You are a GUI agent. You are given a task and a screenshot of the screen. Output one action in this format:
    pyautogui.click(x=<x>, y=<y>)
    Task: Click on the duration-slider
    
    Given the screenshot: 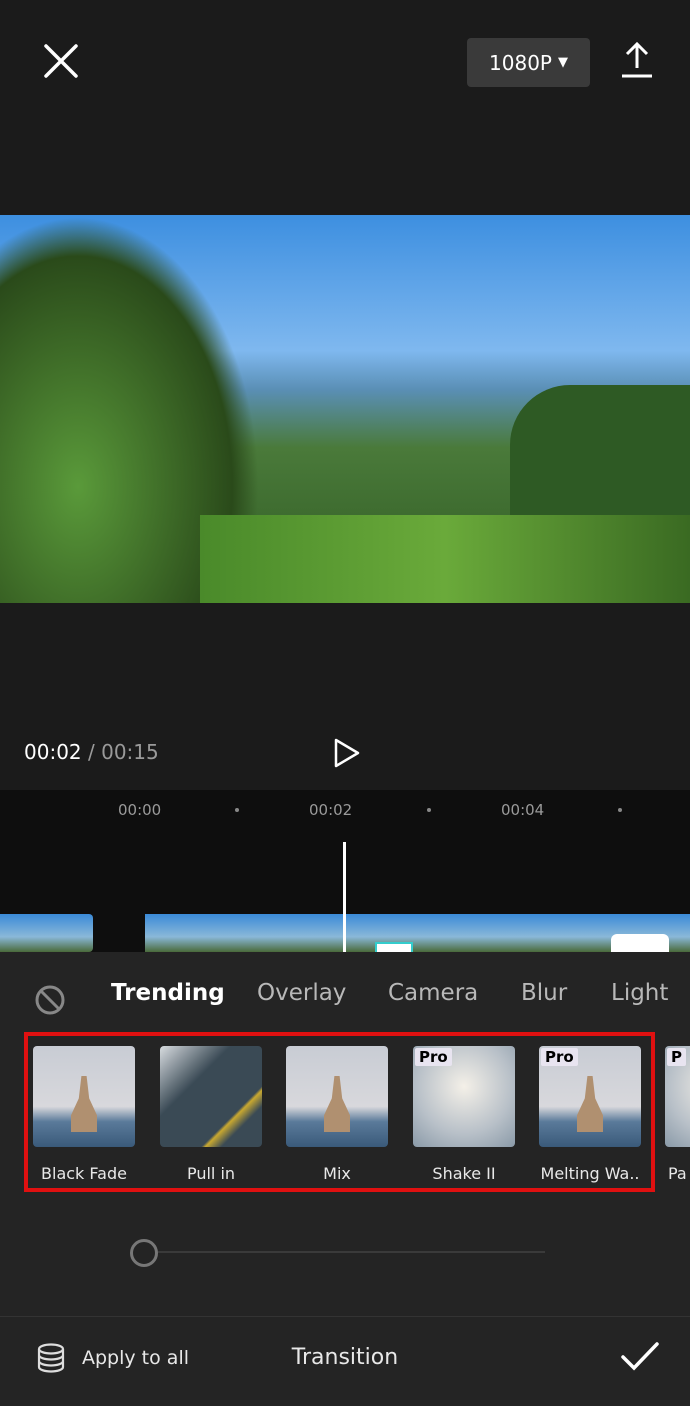 What is the action you would take?
    pyautogui.click(x=345, y=1252)
    